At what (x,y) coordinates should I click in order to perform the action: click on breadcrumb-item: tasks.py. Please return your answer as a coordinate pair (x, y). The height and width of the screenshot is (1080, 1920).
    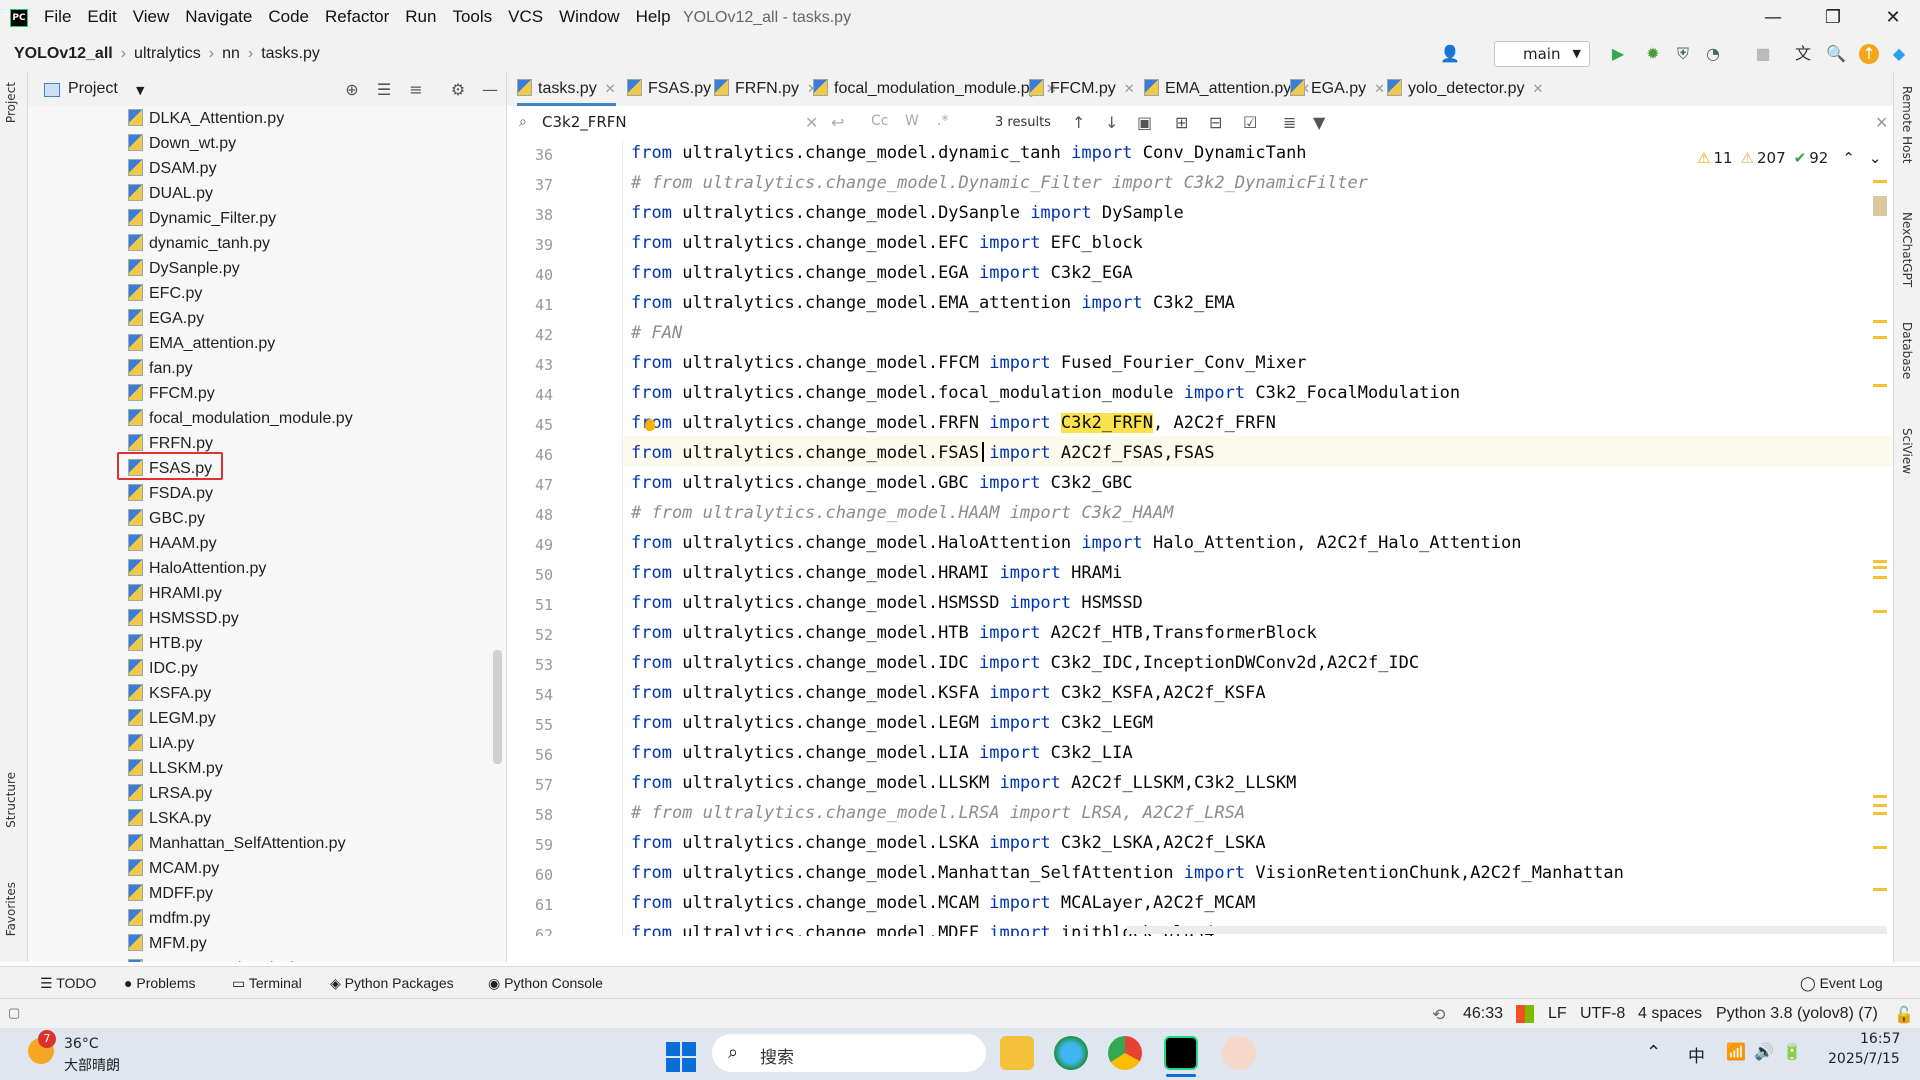
    Looking at the image, I should click on (290, 54).